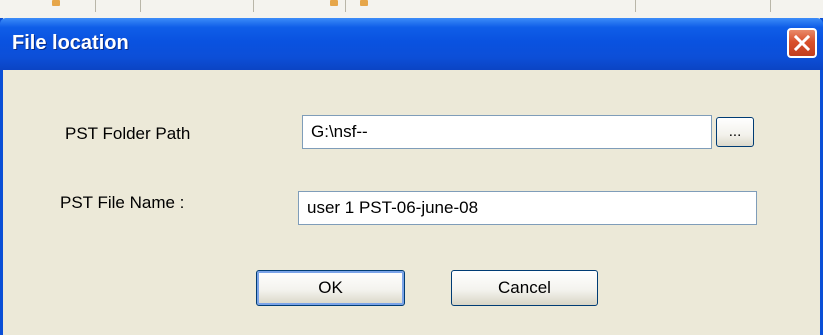 The height and width of the screenshot is (335, 823). What do you see at coordinates (527, 208) in the screenshot?
I see `pst-file-name-input` at bounding box center [527, 208].